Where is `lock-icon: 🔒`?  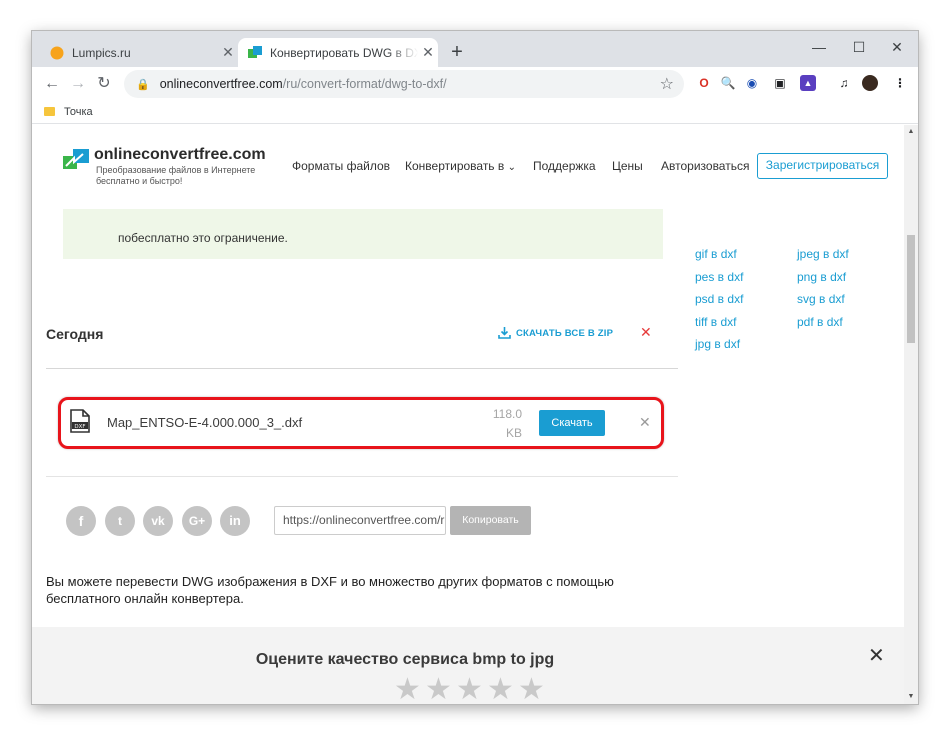
lock-icon: 🔒 is located at coordinates (143, 84).